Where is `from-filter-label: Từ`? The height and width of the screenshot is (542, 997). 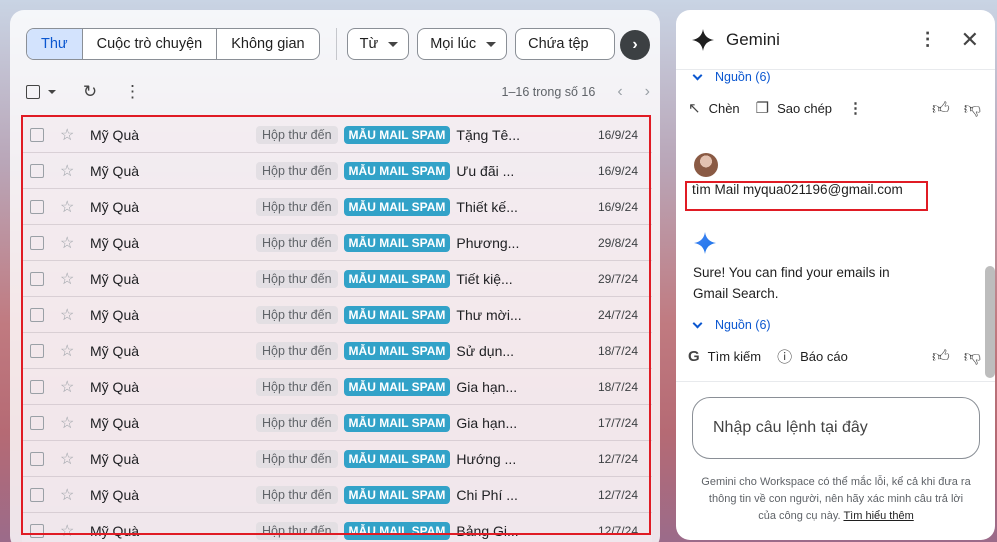
from-filter-label: Từ is located at coordinates (369, 44).